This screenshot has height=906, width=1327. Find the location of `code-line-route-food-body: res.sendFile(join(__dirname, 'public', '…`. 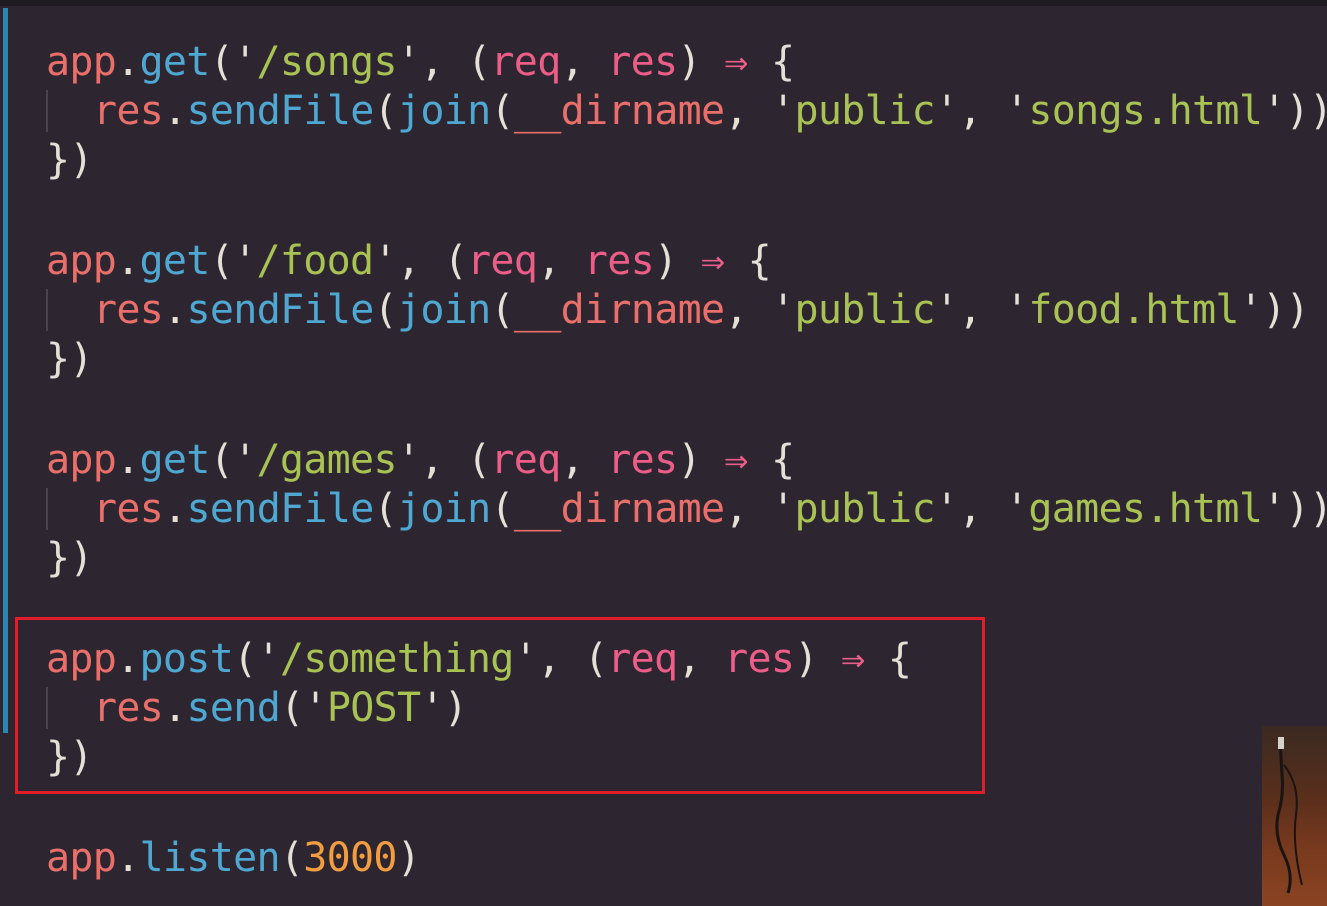

code-line-route-food-body: res.sendFile(join(__dirname, 'public', '… is located at coordinates (701, 310).